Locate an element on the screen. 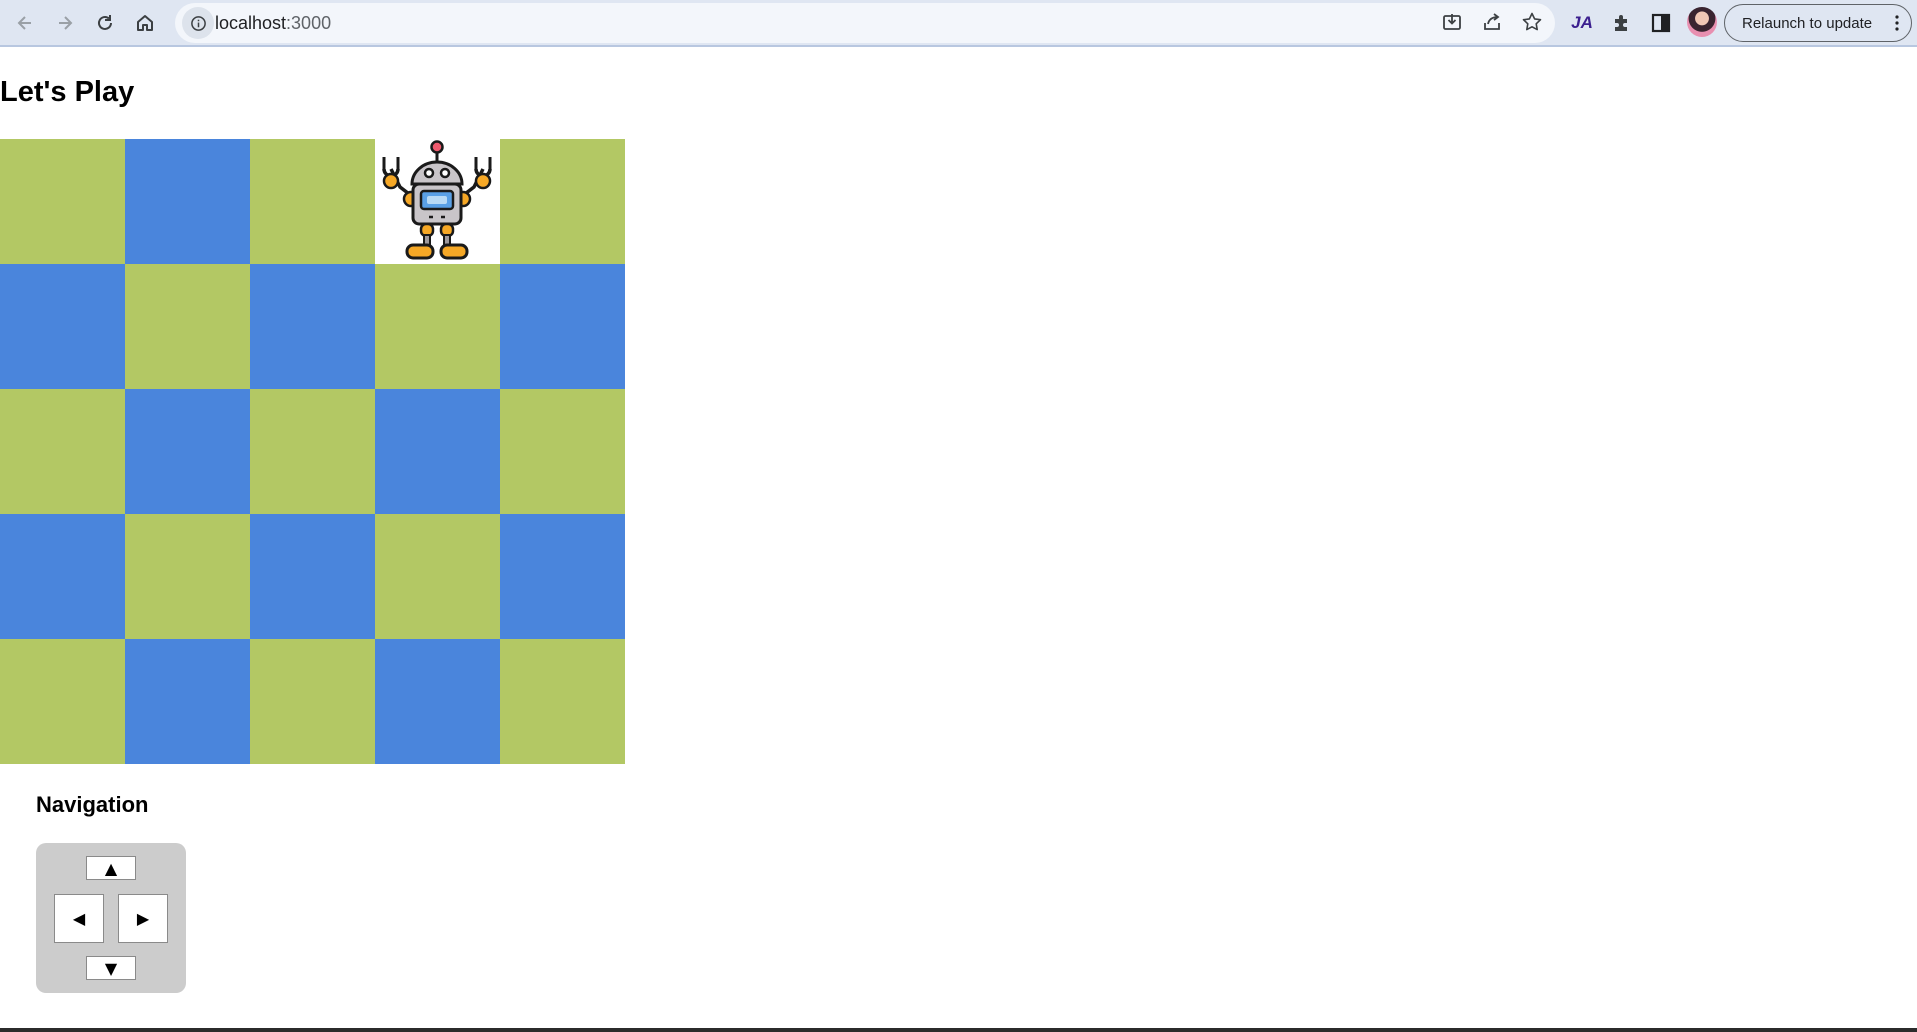 Image resolution: width=1917 pixels, height=1032 pixels. reload-button is located at coordinates (105, 23).